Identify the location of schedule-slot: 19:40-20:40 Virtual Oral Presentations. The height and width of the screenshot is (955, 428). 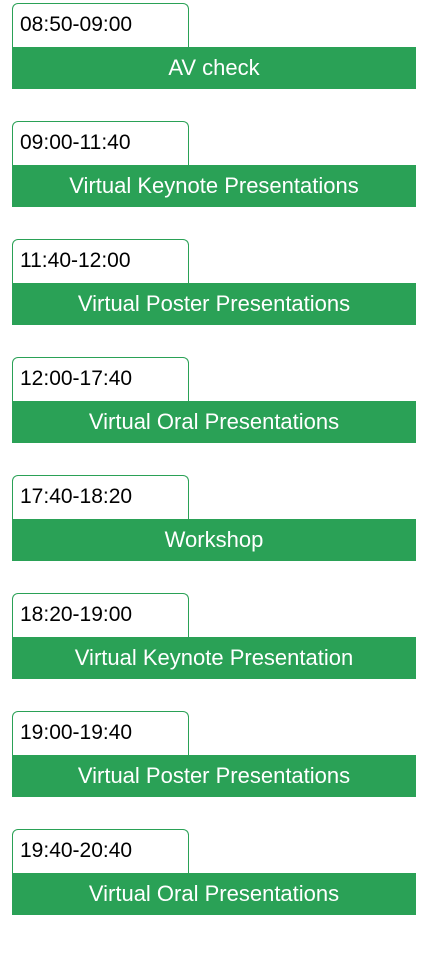
(214, 888).